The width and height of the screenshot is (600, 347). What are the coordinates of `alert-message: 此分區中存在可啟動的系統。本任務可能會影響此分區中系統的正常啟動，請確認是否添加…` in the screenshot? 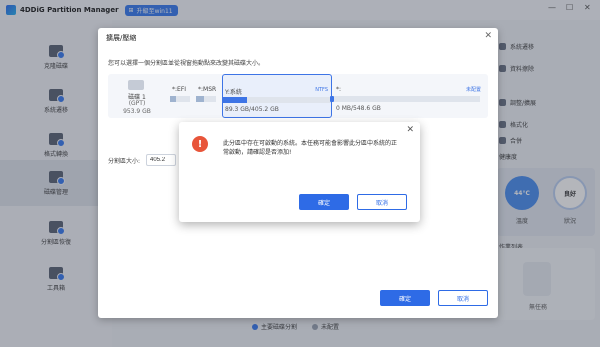 It's located at (310, 148).